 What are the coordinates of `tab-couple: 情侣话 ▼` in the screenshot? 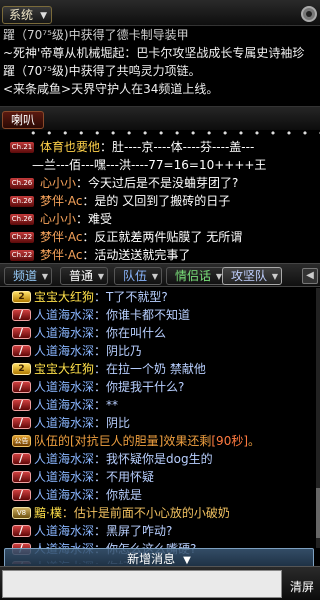 It's located at (196, 276).